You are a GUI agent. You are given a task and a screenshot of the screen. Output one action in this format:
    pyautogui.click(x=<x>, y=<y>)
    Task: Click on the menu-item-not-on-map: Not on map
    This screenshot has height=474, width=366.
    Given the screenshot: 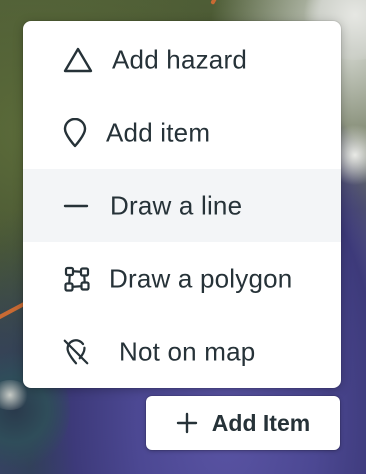 What is the action you would take?
    pyautogui.click(x=182, y=351)
    